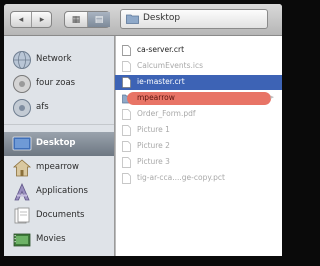  Describe the element at coordinates (126, 114) in the screenshot. I see `pdf-document-icon` at that location.